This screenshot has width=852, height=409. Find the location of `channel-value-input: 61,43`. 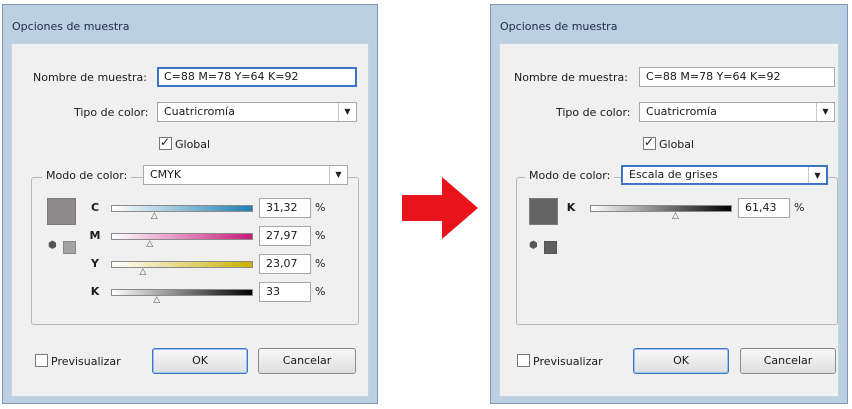

channel-value-input: 61,43 is located at coordinates (764, 208).